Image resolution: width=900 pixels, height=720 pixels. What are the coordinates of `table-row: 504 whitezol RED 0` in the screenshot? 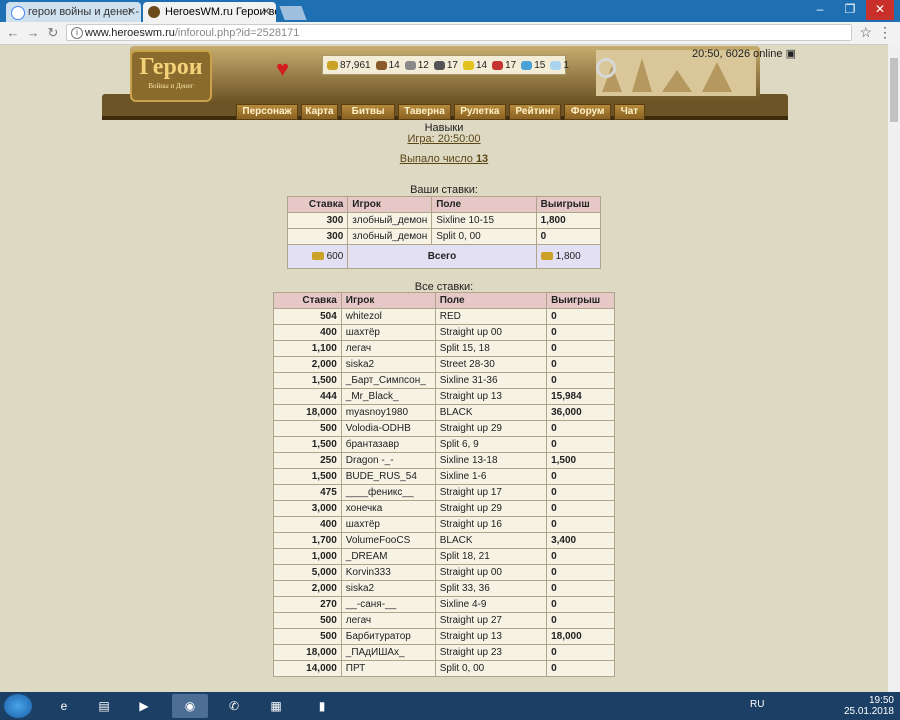 It's located at (444, 316).